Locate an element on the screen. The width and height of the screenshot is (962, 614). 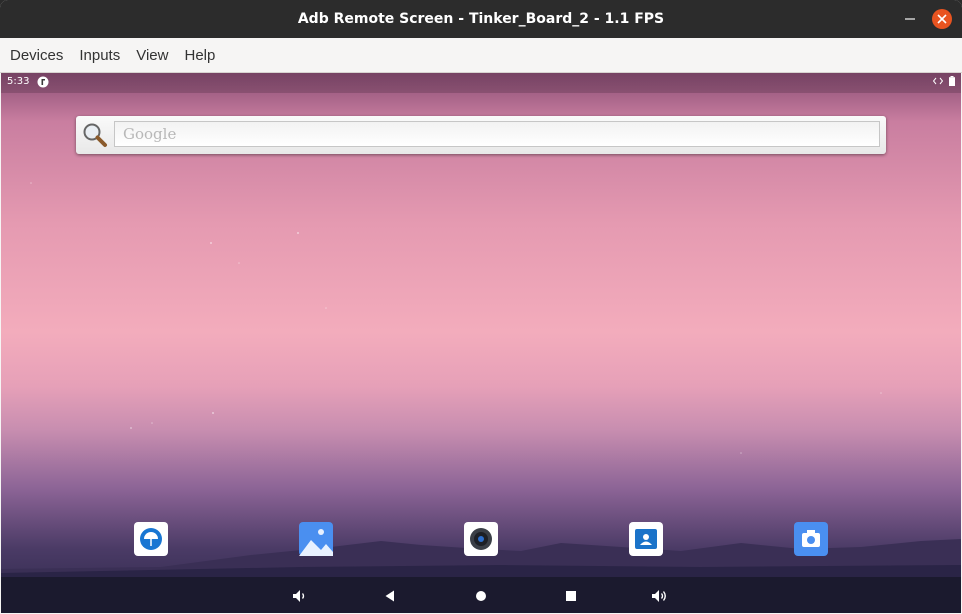
menu-inputs: Inputs is located at coordinates (99, 55).